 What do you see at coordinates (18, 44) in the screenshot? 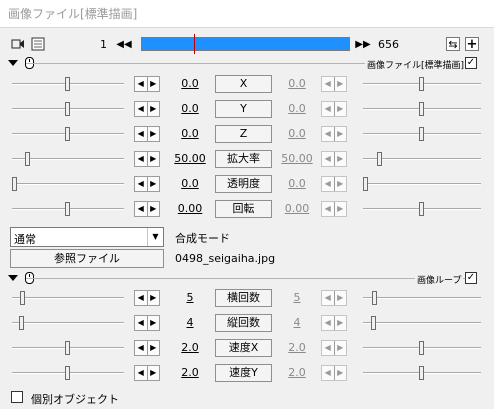
I see `camera-icon` at bounding box center [18, 44].